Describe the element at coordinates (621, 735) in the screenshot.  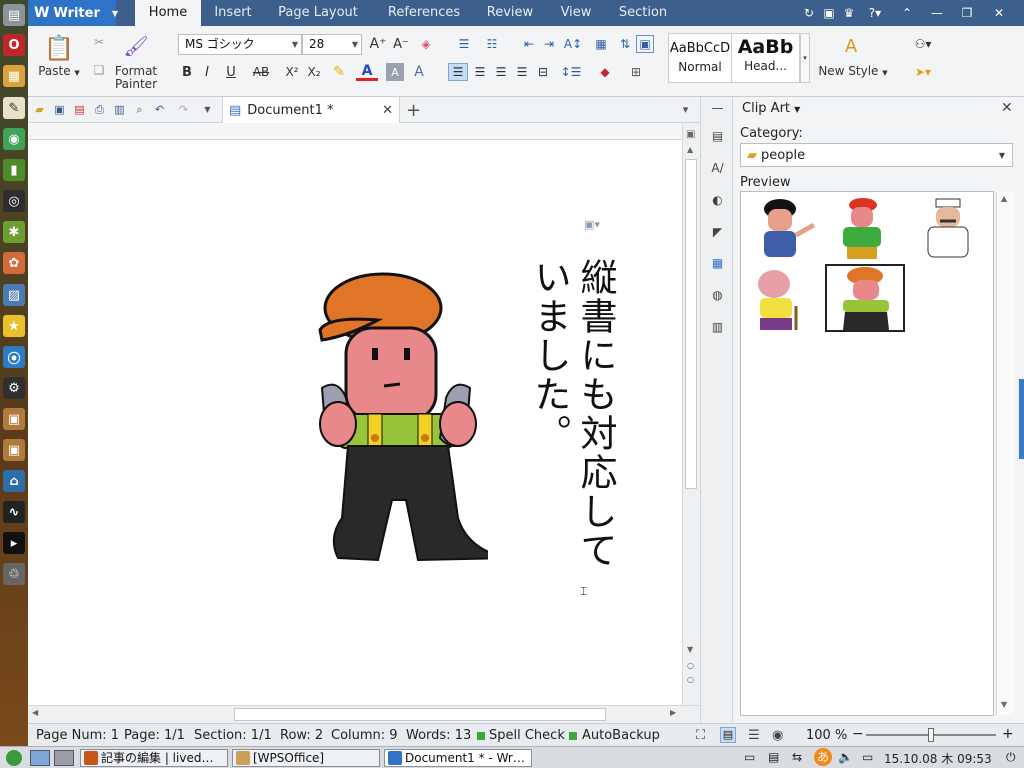
I see `autobackup: AutoBackup` at that location.